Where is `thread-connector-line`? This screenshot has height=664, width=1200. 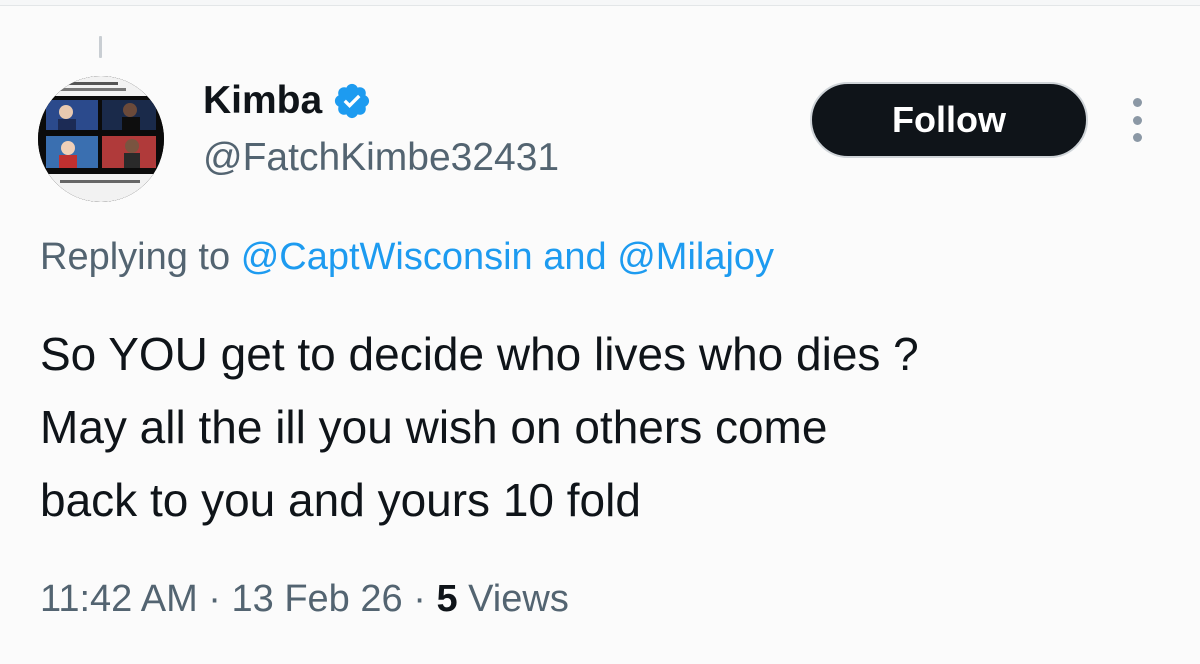
thread-connector-line is located at coordinates (100, 47).